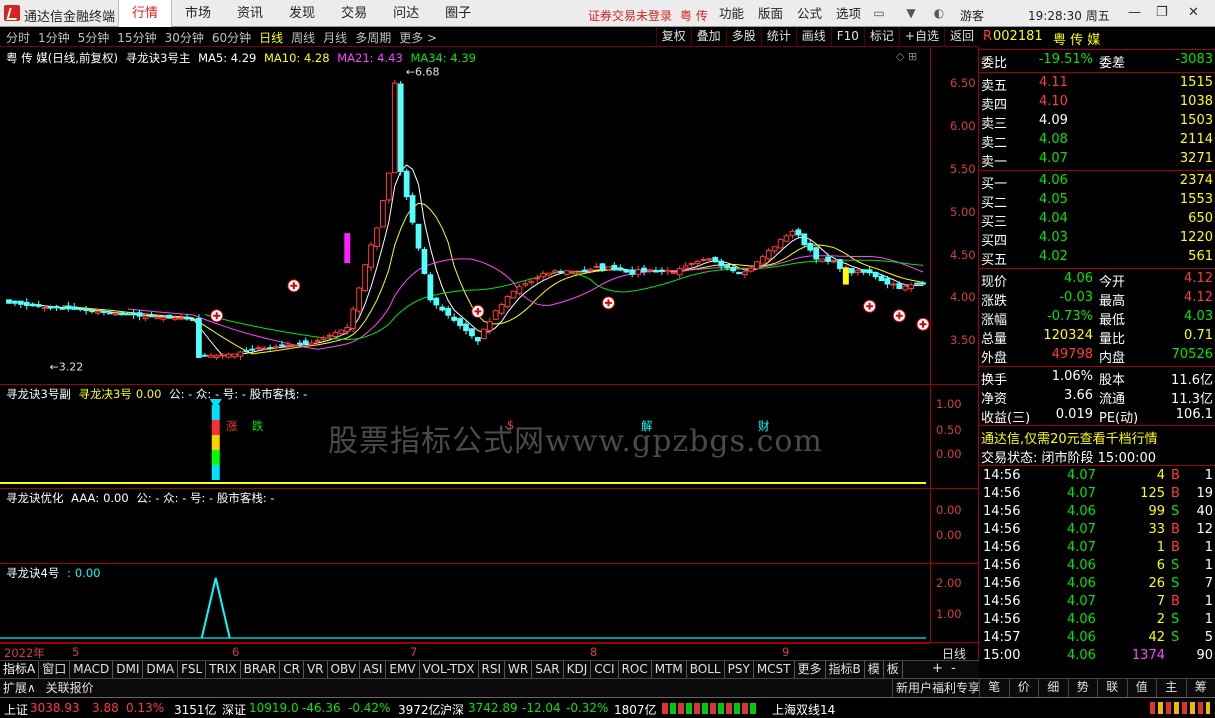 This screenshot has width=1215, height=718. What do you see at coordinates (292, 669) in the screenshot?
I see `indicator-tab: CR` at bounding box center [292, 669].